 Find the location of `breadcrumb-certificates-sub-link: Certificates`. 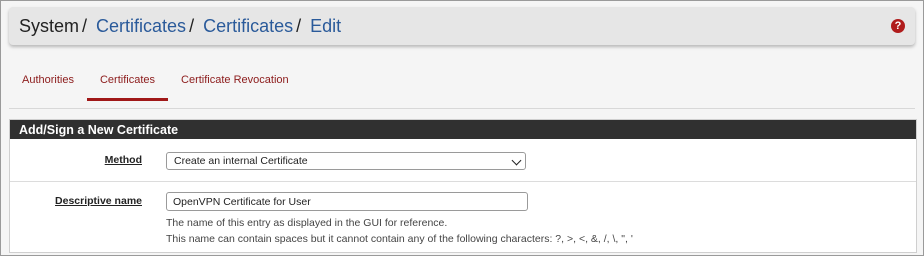

breadcrumb-certificates-sub-link: Certificates is located at coordinates (248, 26).